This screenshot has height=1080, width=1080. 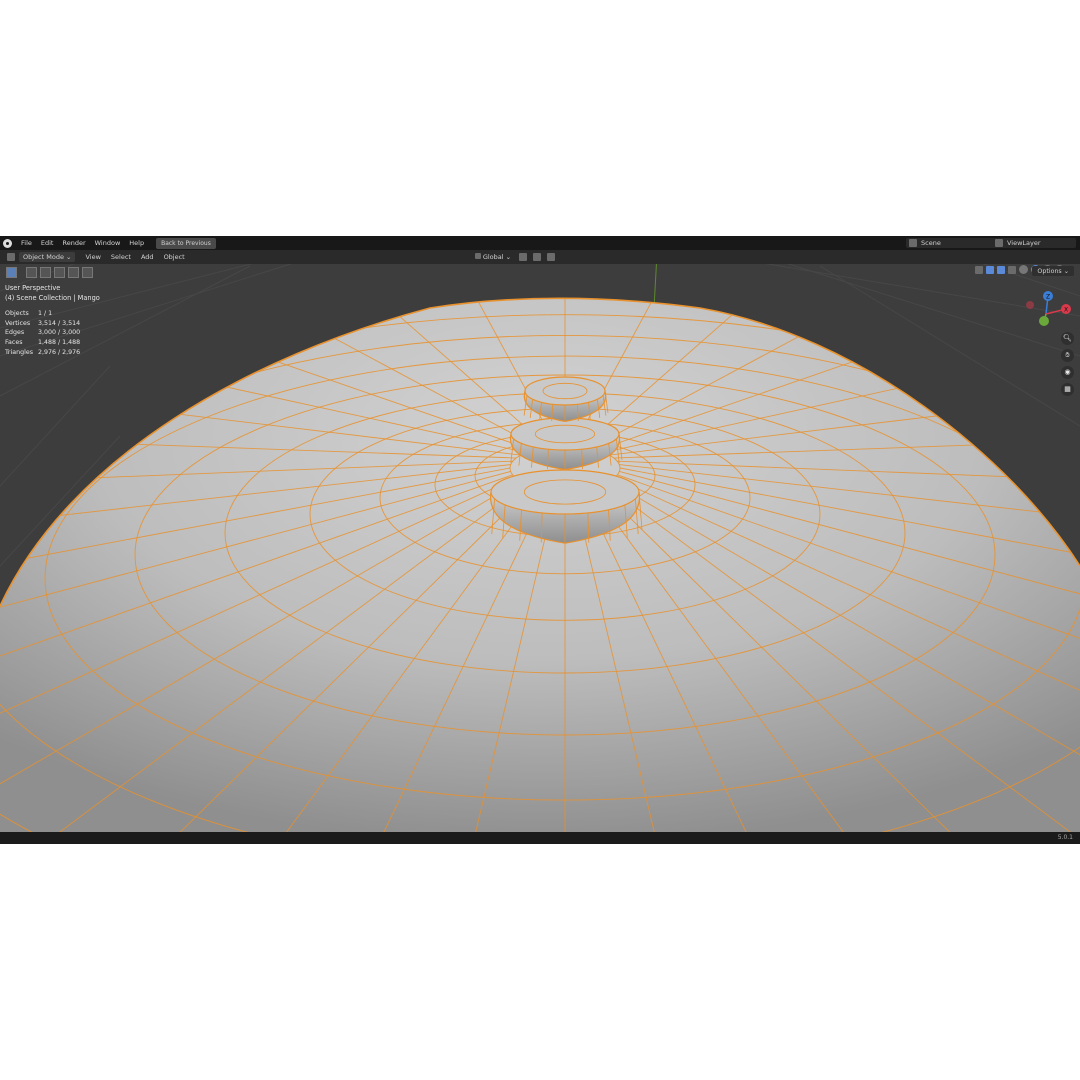 I want to click on stat-label: Triangles, so click(x=19, y=352).